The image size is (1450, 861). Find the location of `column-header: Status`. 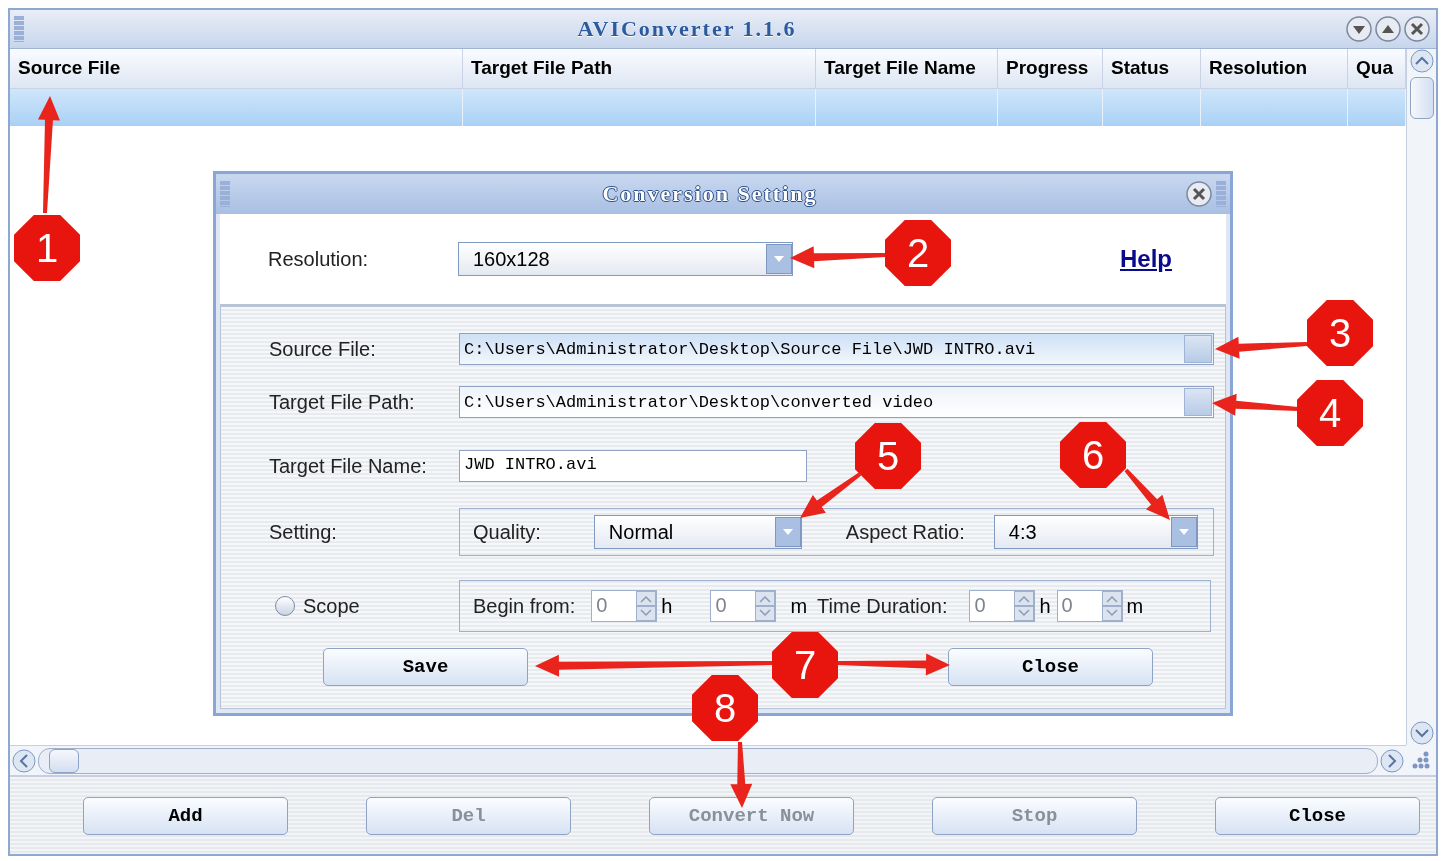

column-header: Status is located at coordinates (1152, 69).